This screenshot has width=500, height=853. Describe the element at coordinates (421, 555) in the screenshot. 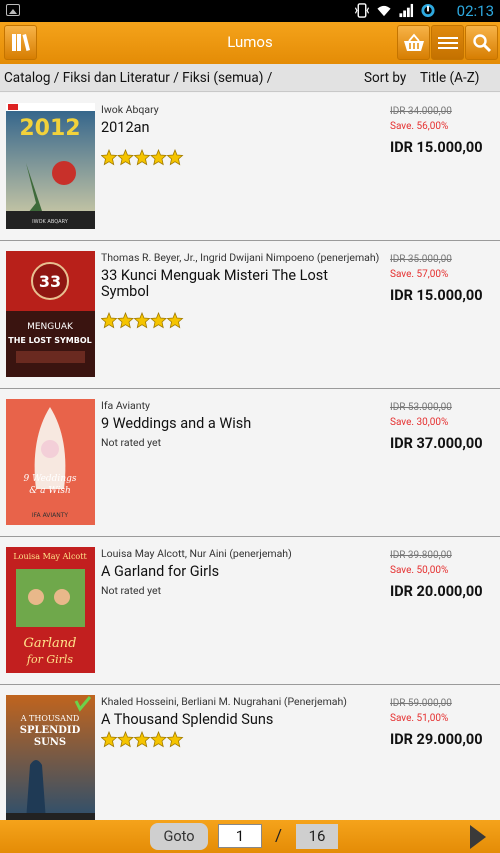

I see `original-price: IDR 39.800,00` at that location.